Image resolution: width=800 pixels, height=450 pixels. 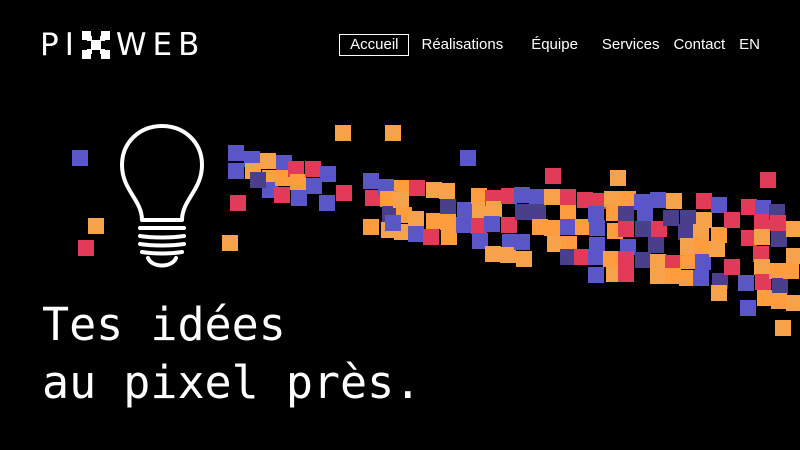 What do you see at coordinates (232, 382) in the screenshot?
I see `headline-line-2: au pixel près.` at bounding box center [232, 382].